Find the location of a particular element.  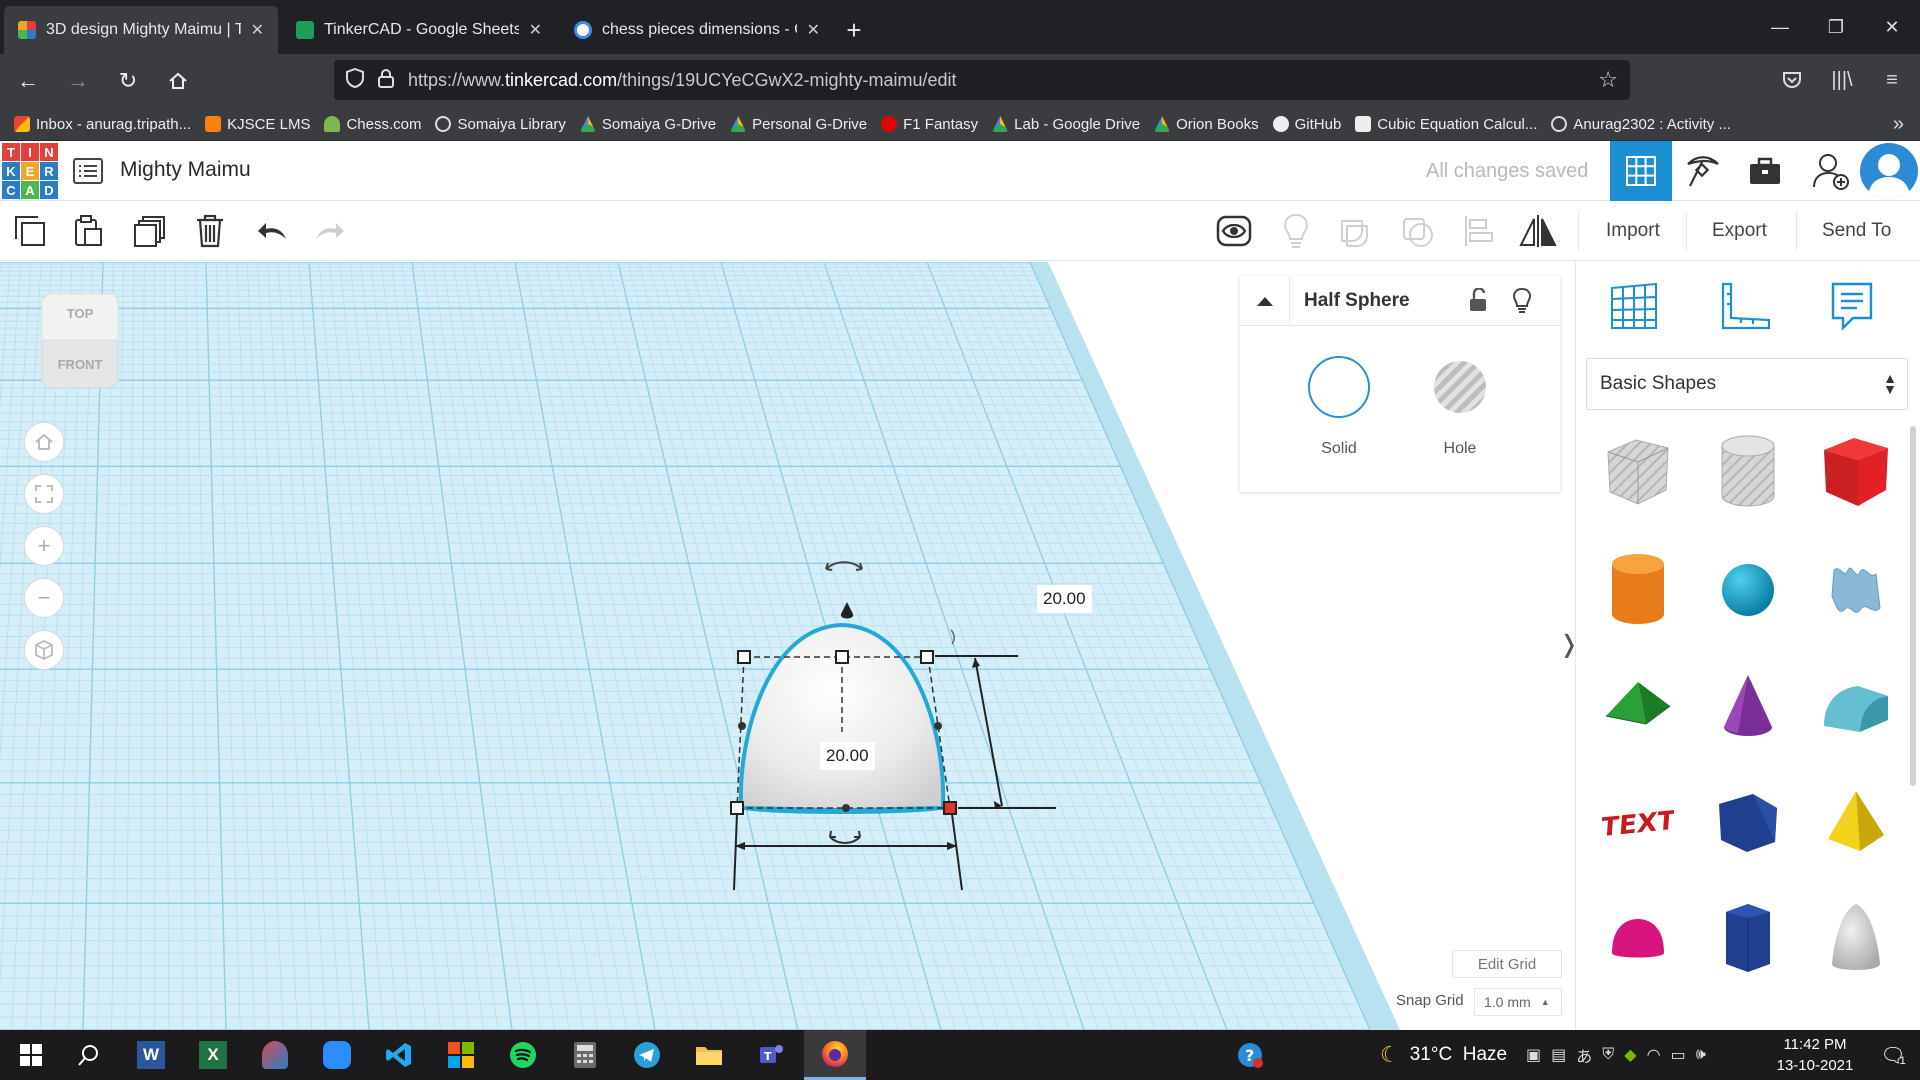

shield-icon is located at coordinates (355, 80).